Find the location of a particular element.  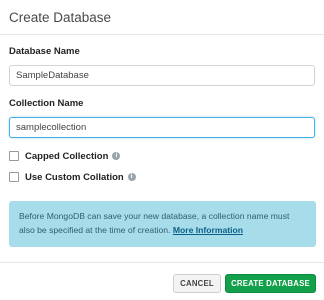

capped-collection-row: Capped Collection i is located at coordinates (65, 156).